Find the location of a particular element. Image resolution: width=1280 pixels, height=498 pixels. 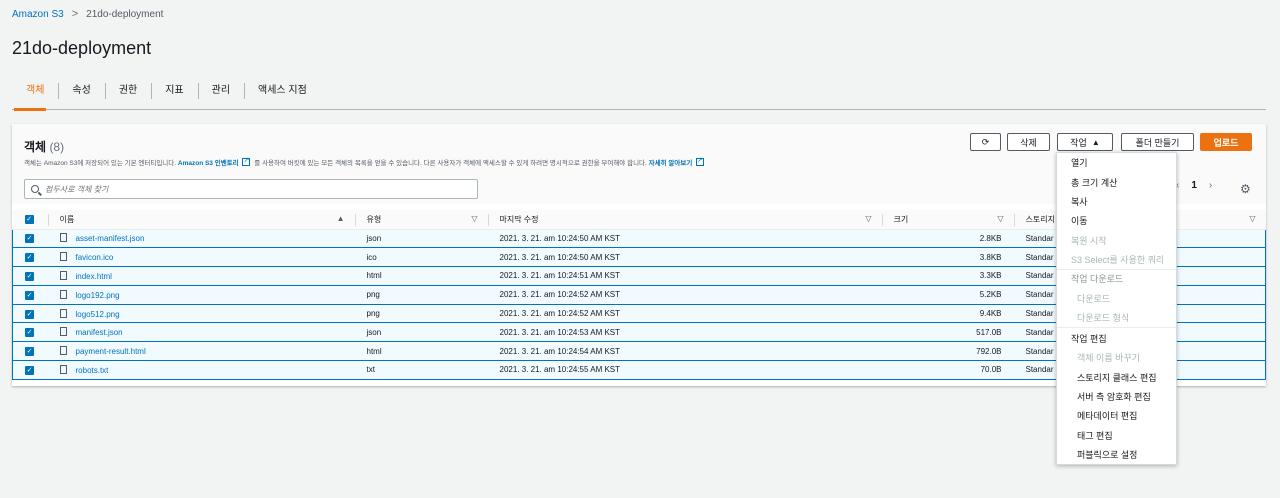

refresh-icon: ⟳ is located at coordinates (985, 141).